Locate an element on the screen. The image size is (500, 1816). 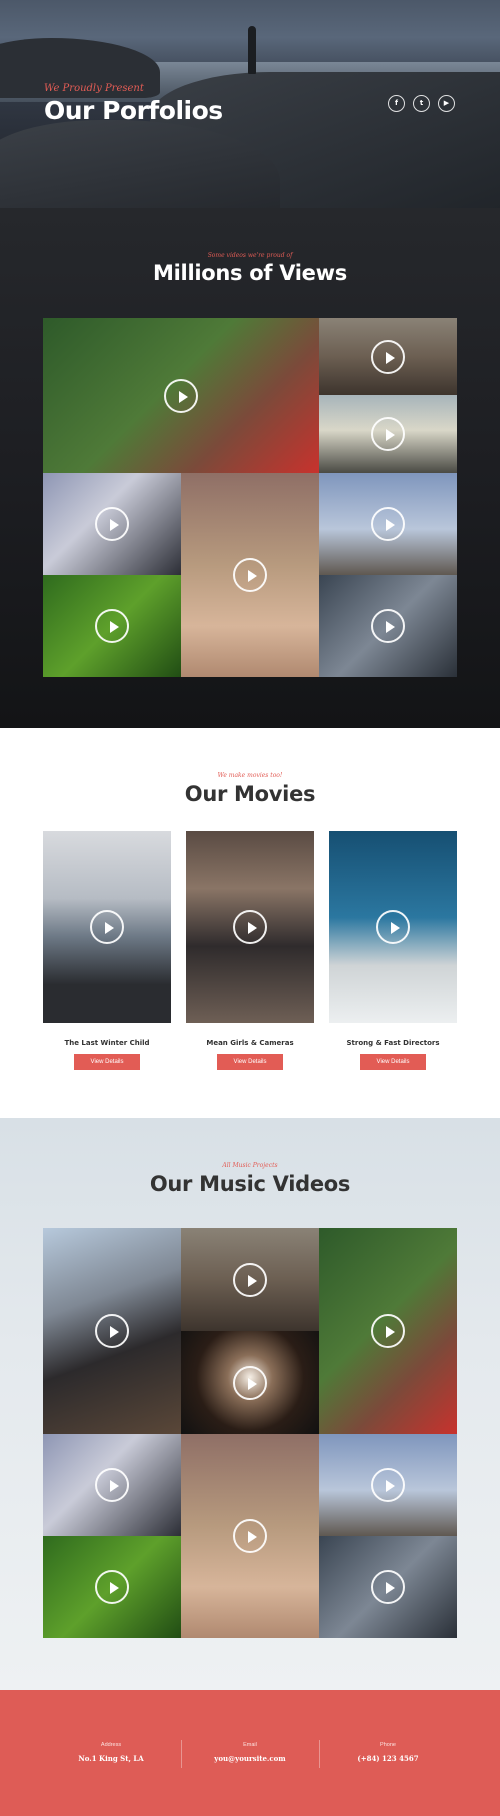
email-value: you@yoursite.com is located at coordinates (250, 1758).